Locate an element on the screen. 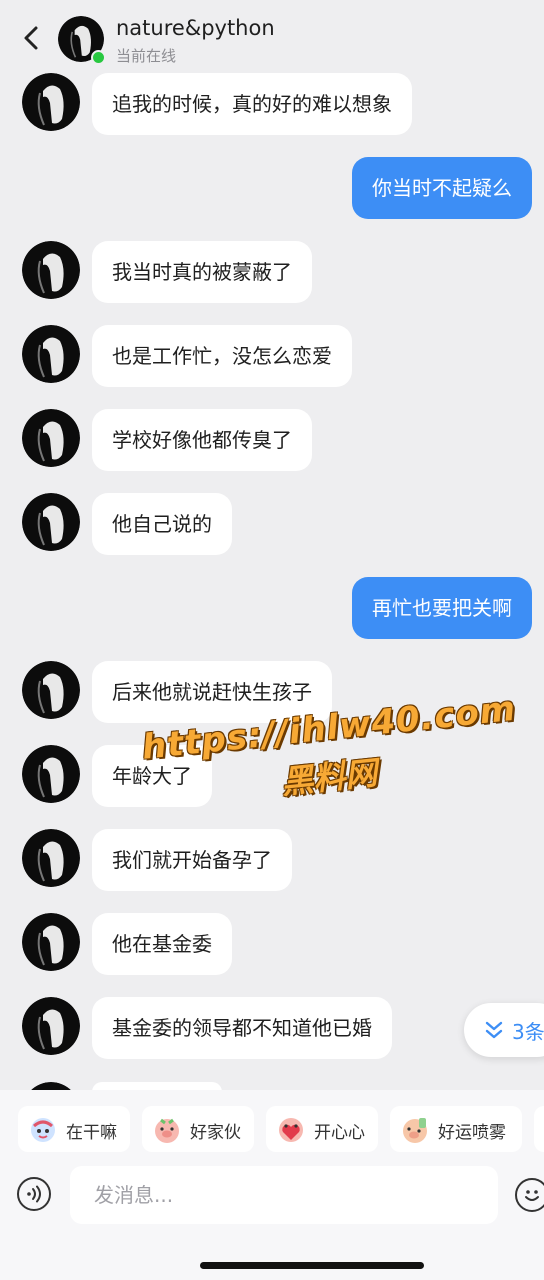 The image size is (544, 1280). incoming-message: 我当时真的被蒙蔽了 is located at coordinates (202, 272).